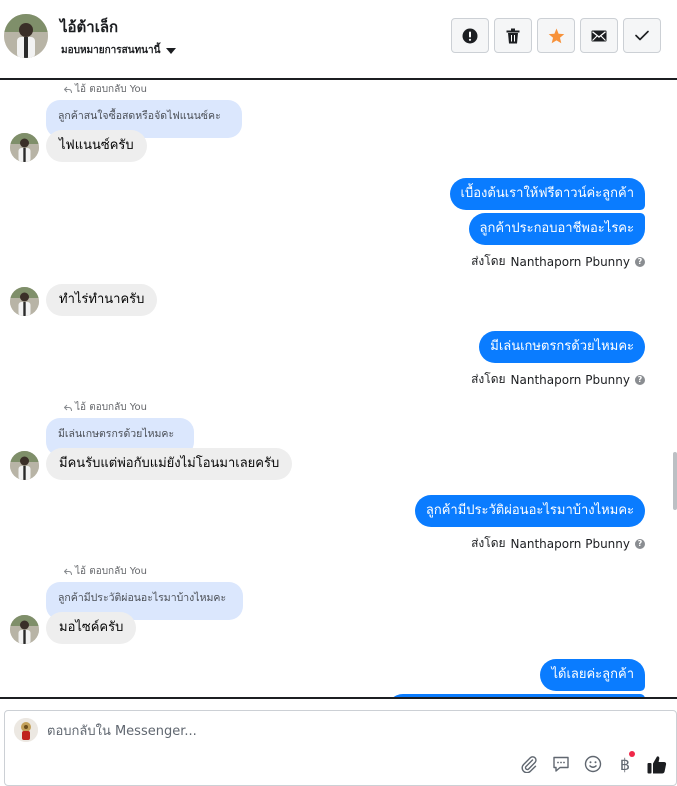  Describe the element at coordinates (562, 347) in the screenshot. I see `outgoing-message: มีเล่นเกษตรกรด้วยไหมคะ` at that location.